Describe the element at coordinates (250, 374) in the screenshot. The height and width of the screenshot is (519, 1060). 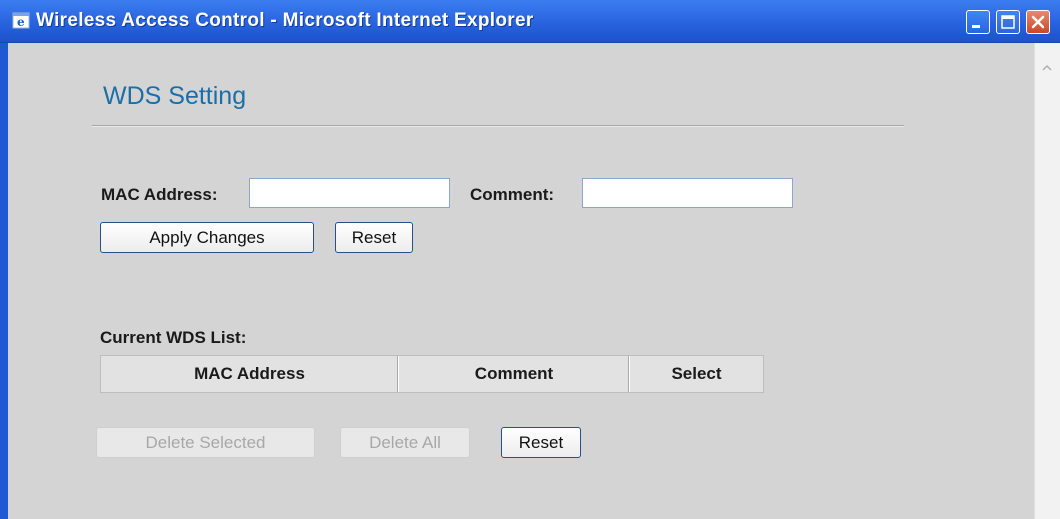
I see `column-header-mac-address: MAC Address` at that location.